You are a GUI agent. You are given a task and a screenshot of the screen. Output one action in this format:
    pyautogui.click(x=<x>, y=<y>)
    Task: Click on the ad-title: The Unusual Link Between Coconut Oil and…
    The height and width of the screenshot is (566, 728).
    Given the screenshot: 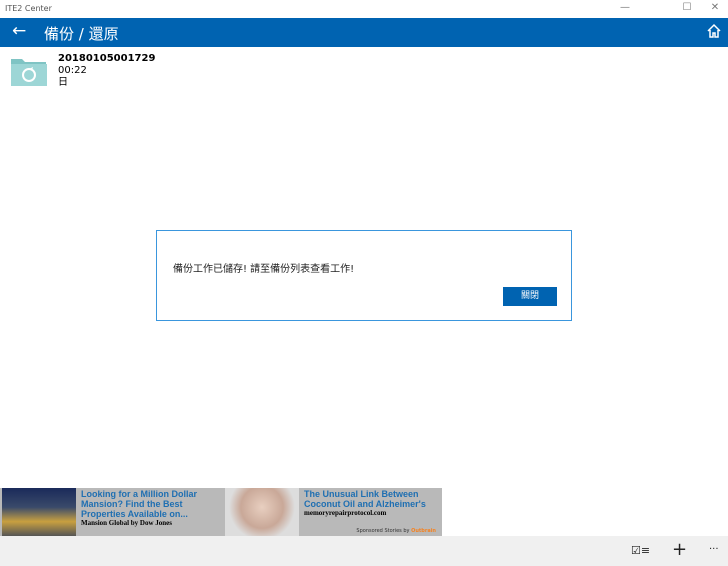 What is the action you would take?
    pyautogui.click(x=373, y=499)
    